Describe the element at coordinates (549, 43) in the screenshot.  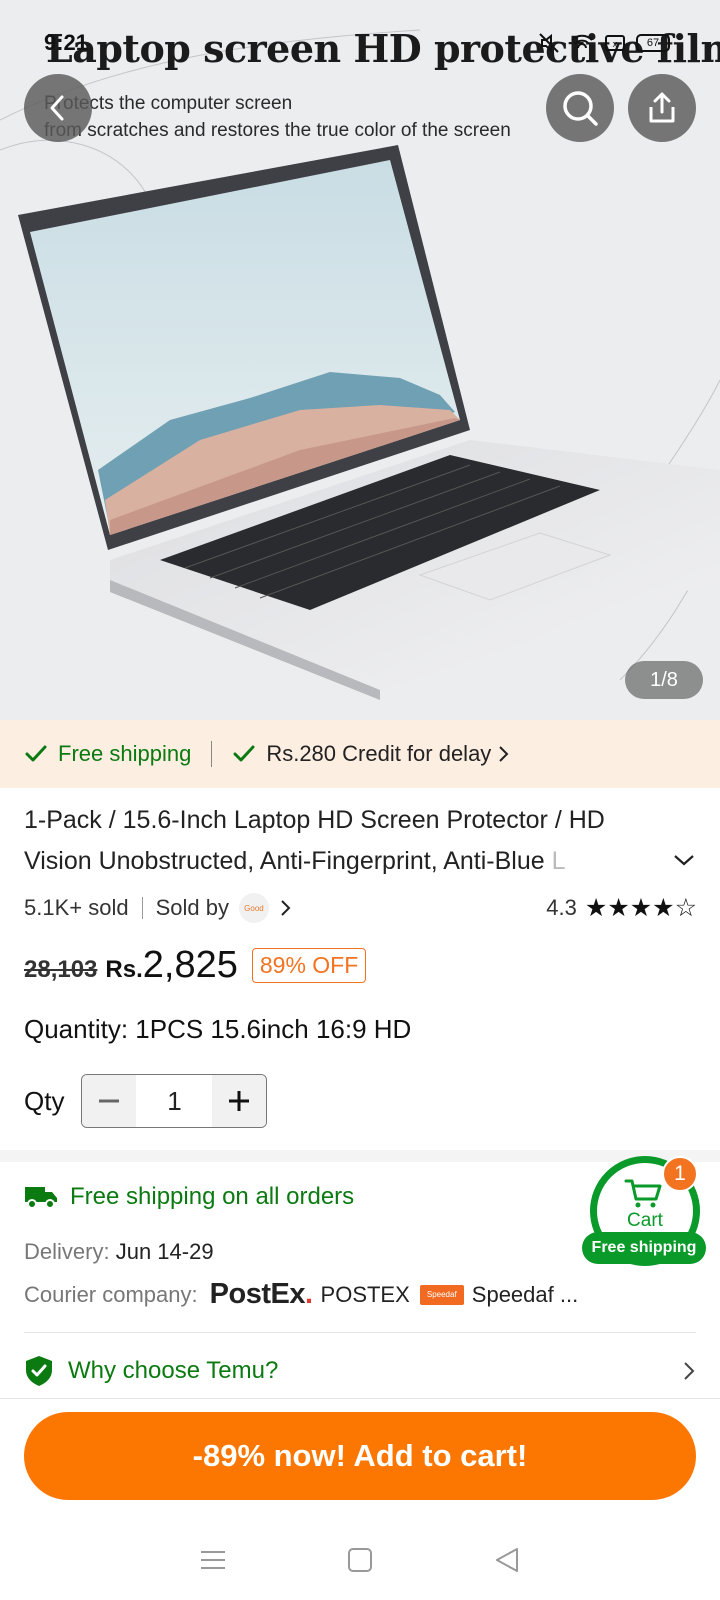
I see `mute-icon` at that location.